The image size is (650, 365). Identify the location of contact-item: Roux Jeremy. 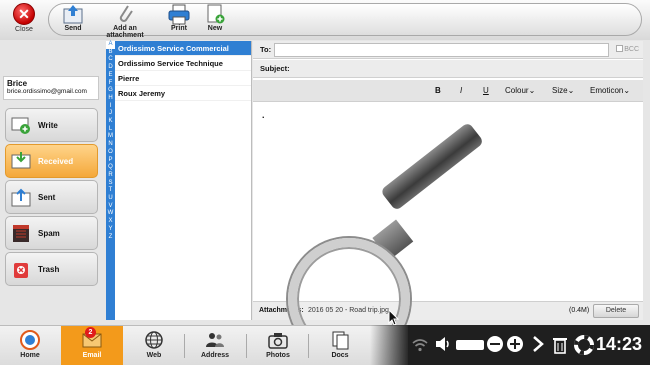
(183, 93).